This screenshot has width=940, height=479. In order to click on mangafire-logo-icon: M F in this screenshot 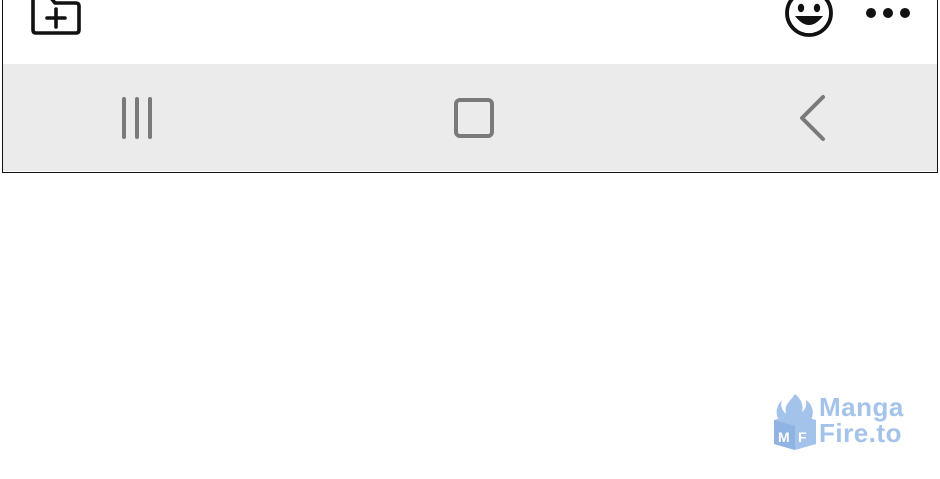, I will do `click(795, 422)`.